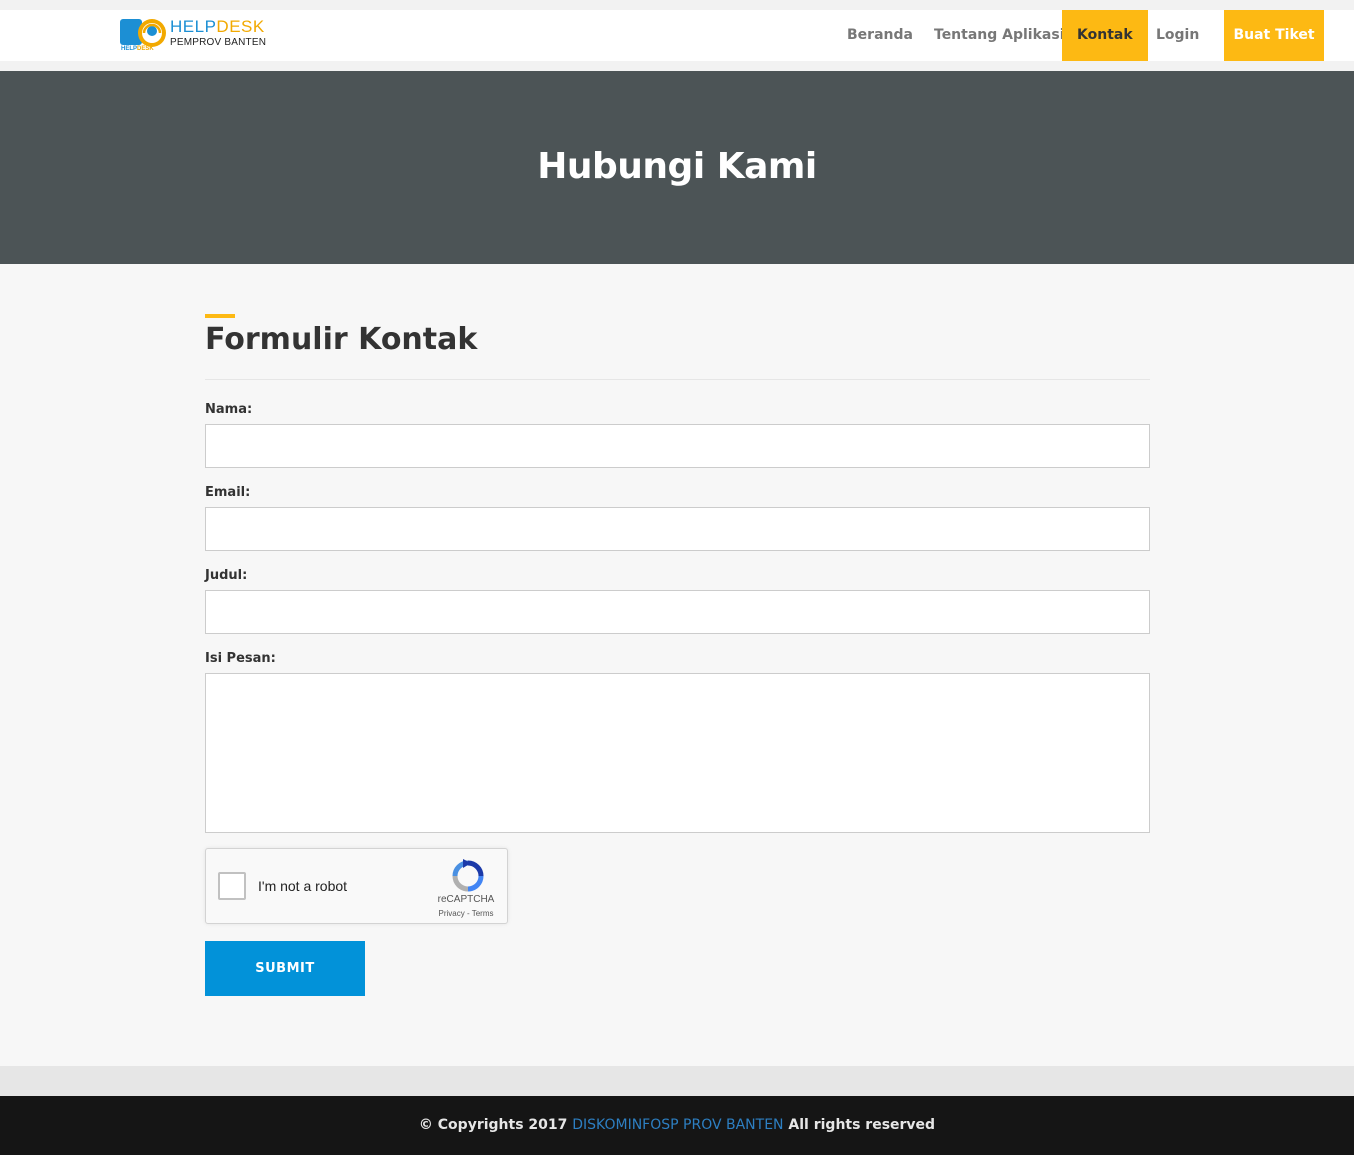  I want to click on logo-badge-help: HELP, so click(129, 48).